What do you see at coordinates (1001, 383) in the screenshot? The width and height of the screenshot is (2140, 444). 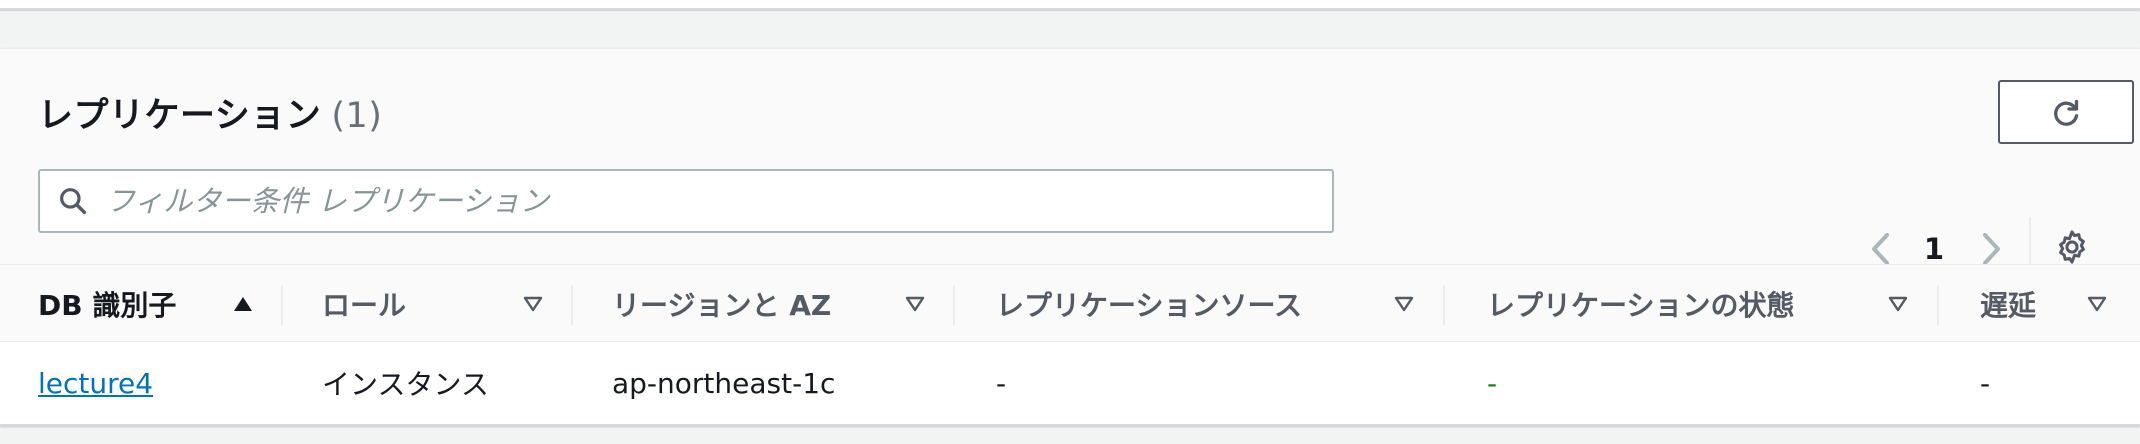 I see `replication-source-cell: -` at bounding box center [1001, 383].